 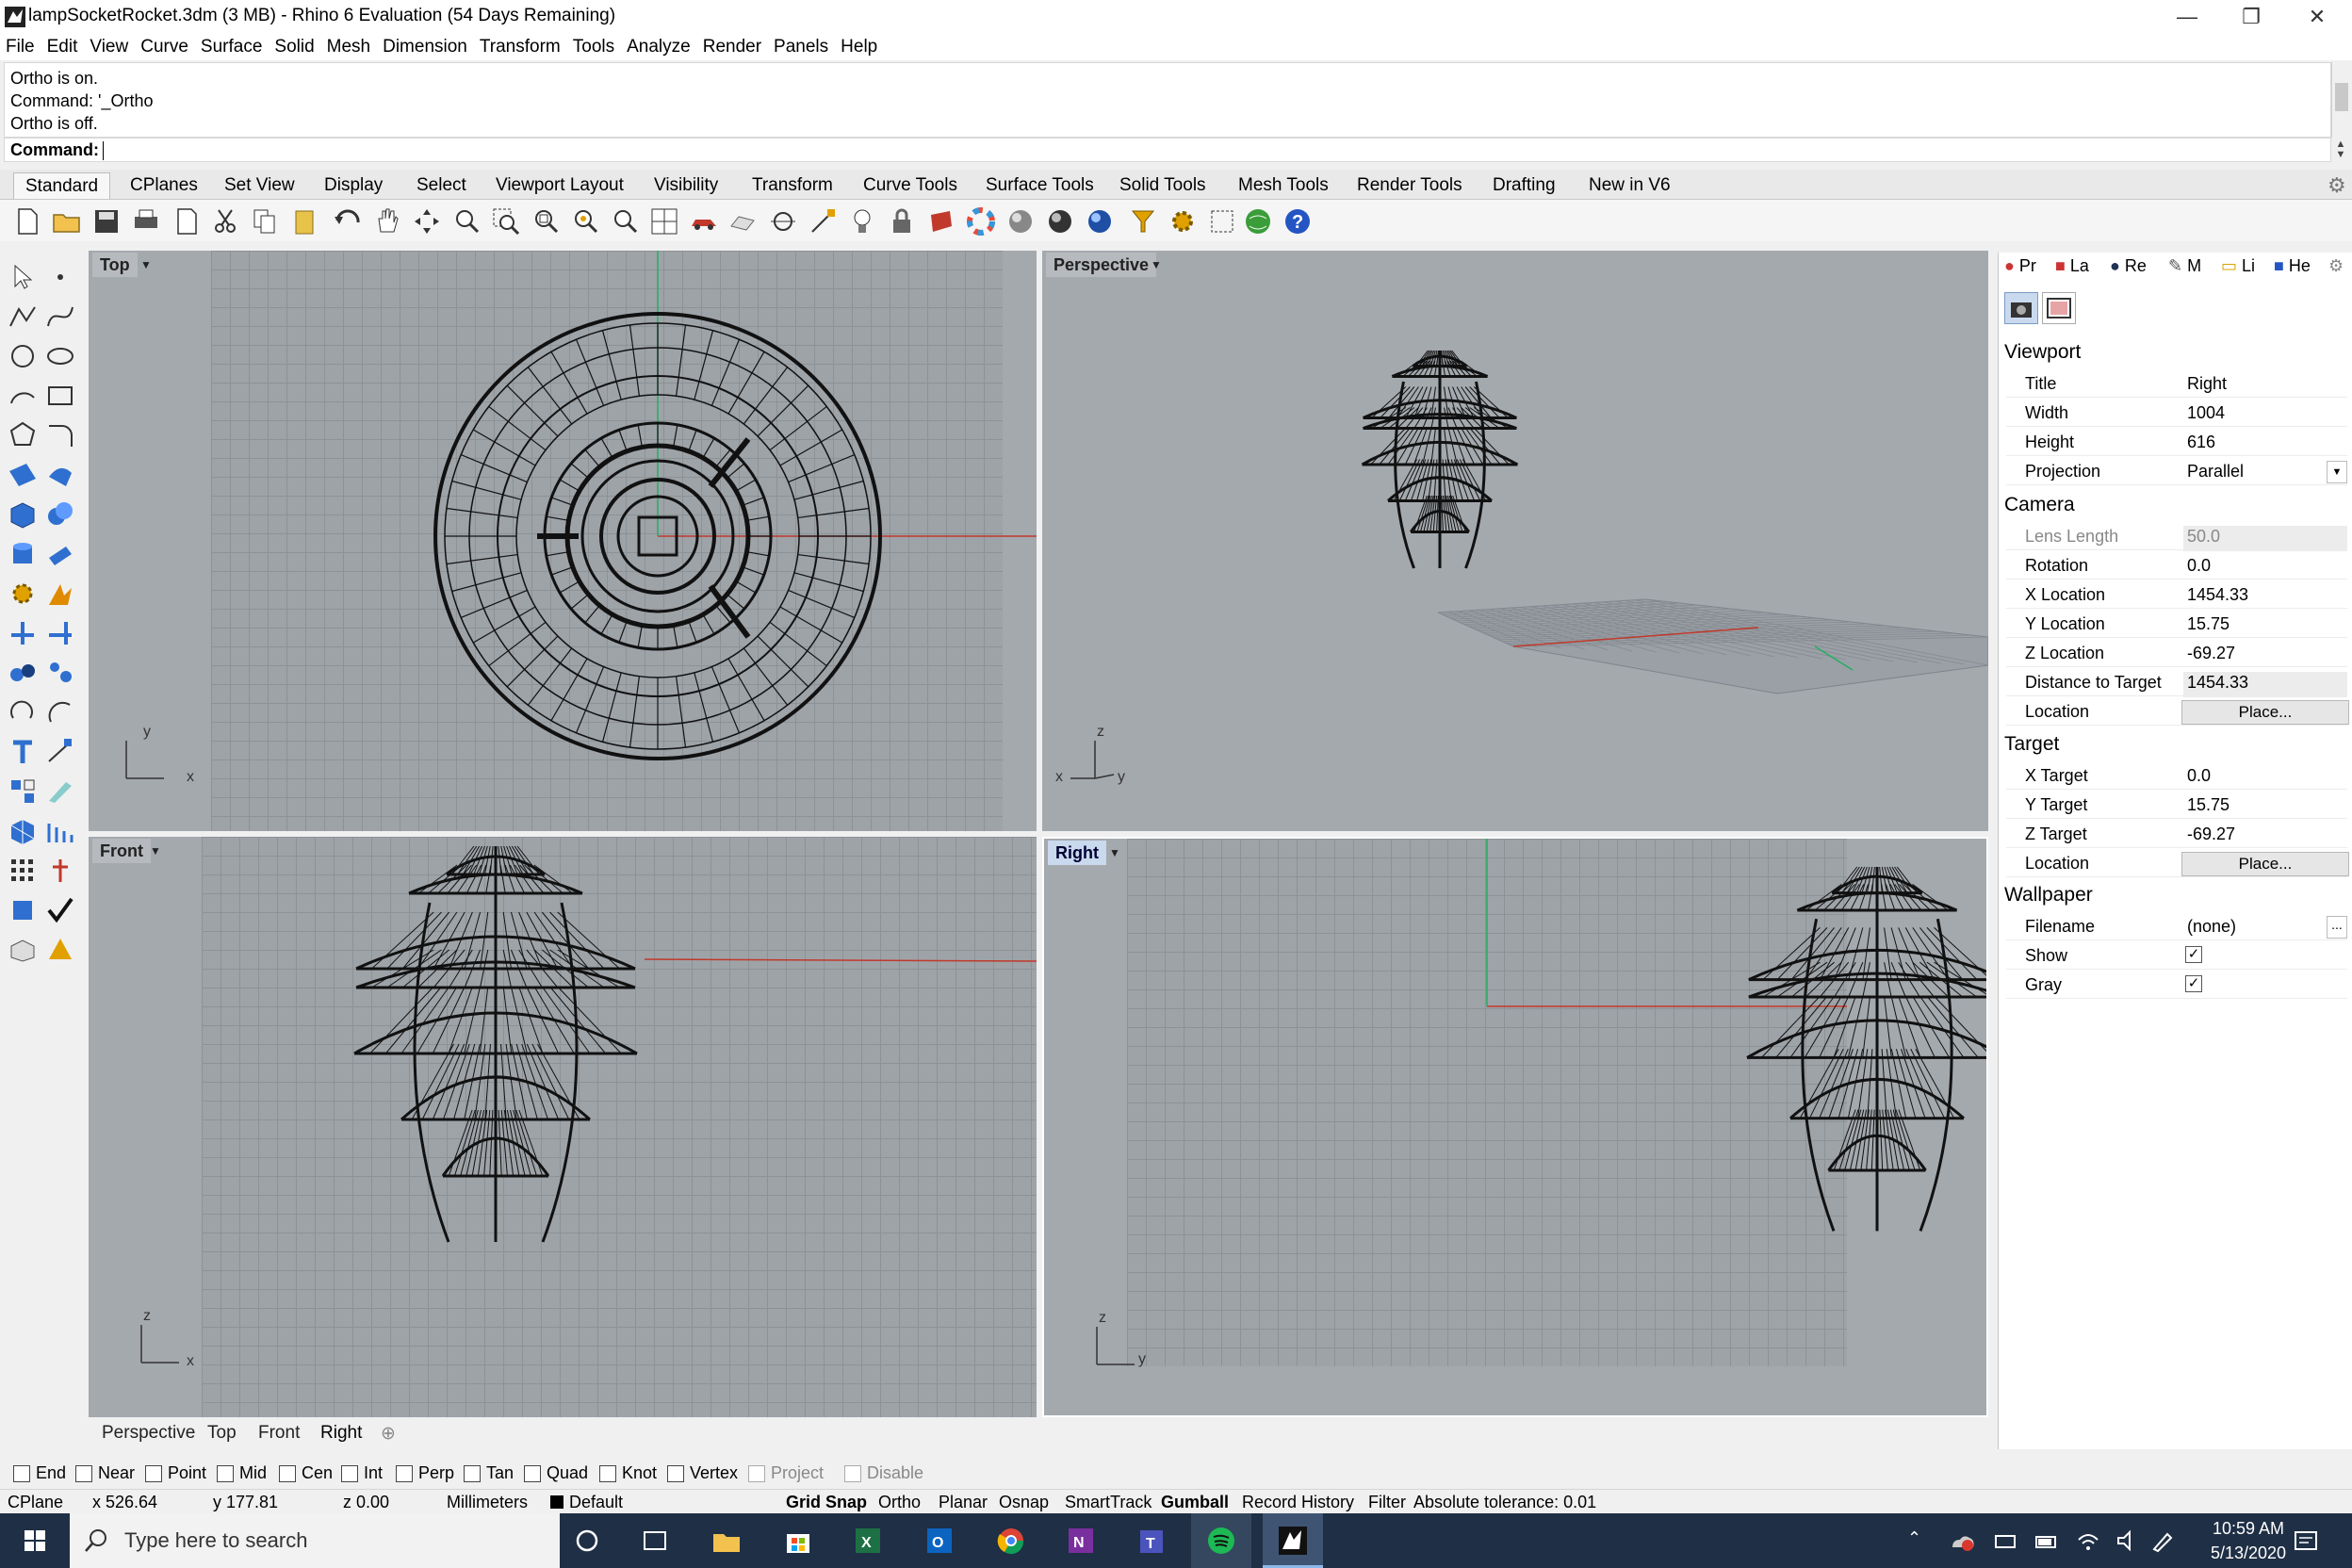 What do you see at coordinates (60, 673) in the screenshot?
I see `group-icon` at bounding box center [60, 673].